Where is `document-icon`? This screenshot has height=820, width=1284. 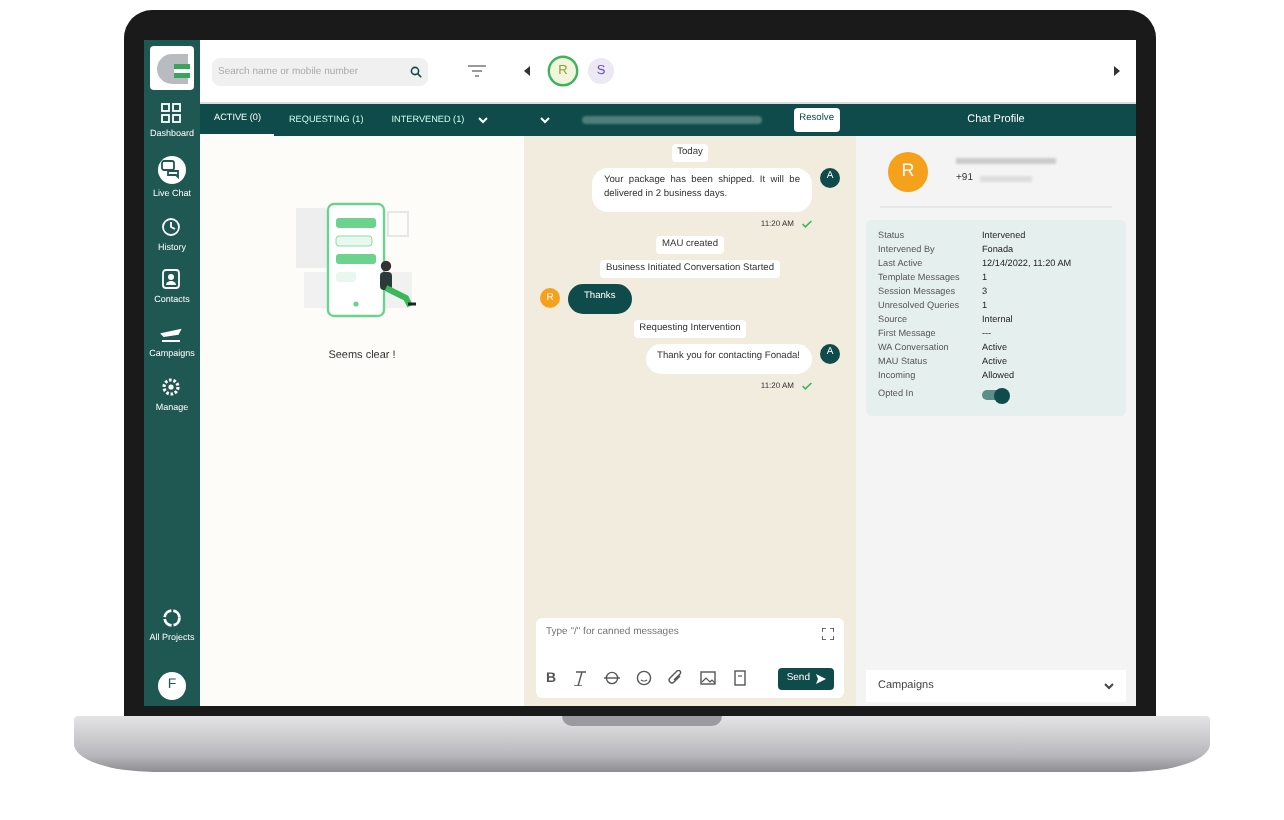 document-icon is located at coordinates (740, 678).